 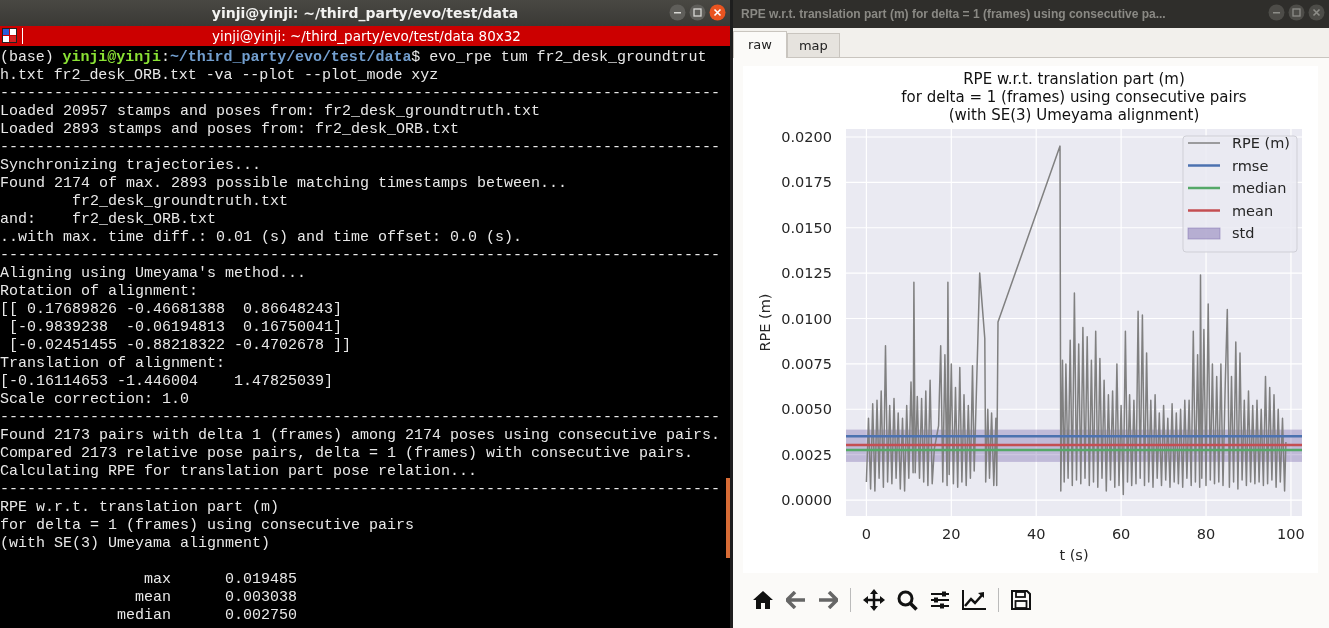 What do you see at coordinates (1074, 554) in the screenshot?
I see `x-axis-label: t (s)` at bounding box center [1074, 554].